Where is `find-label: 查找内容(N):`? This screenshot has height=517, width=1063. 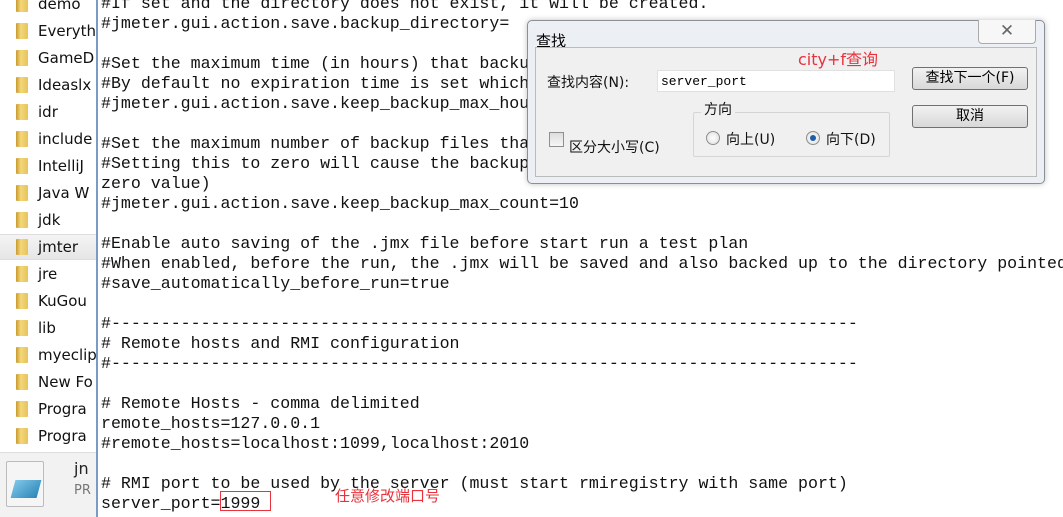
find-label: 查找内容(N): is located at coordinates (588, 83).